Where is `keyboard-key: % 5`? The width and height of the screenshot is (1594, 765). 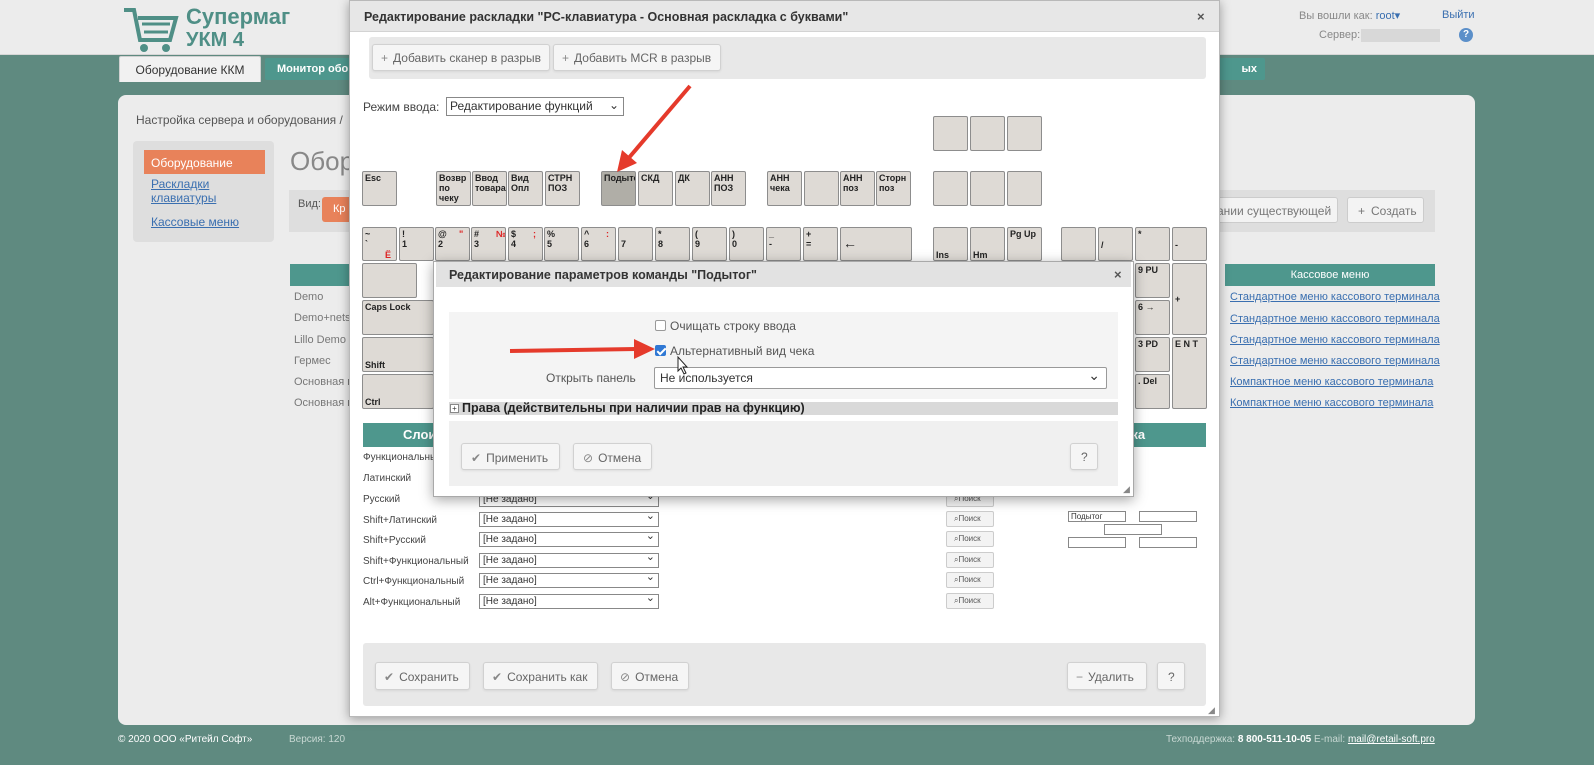 keyboard-key: % 5 is located at coordinates (561, 244).